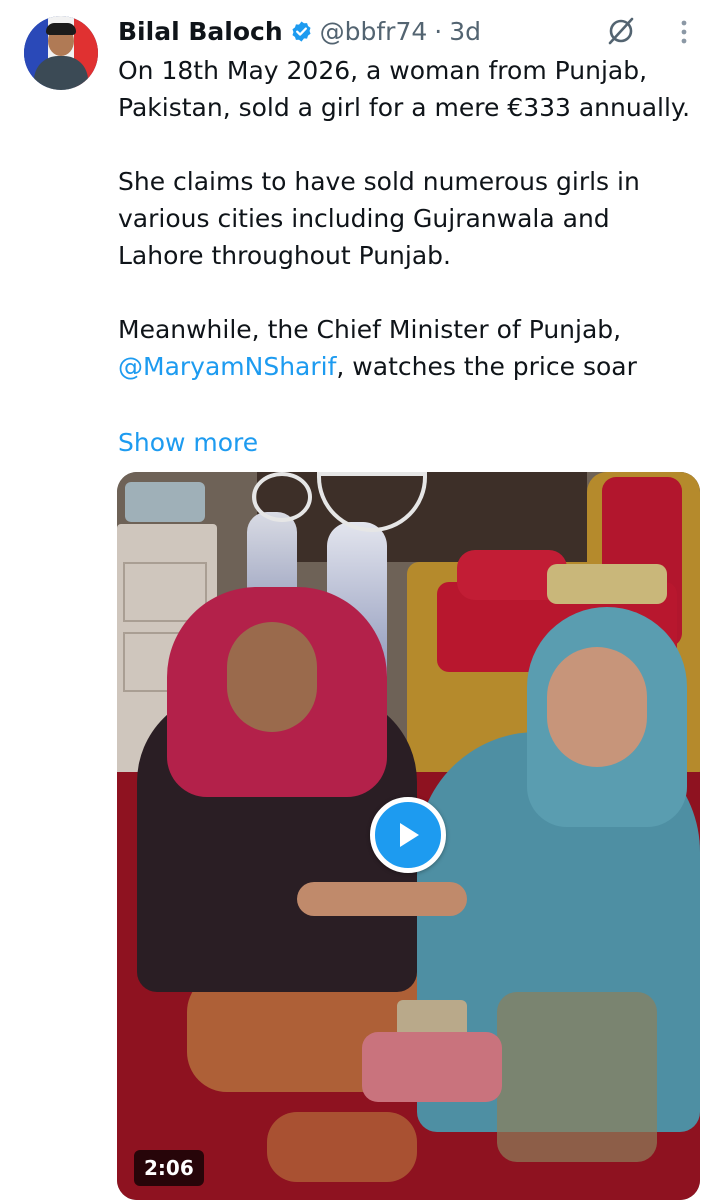  What do you see at coordinates (621, 31) in the screenshot?
I see `grok-icon` at bounding box center [621, 31].